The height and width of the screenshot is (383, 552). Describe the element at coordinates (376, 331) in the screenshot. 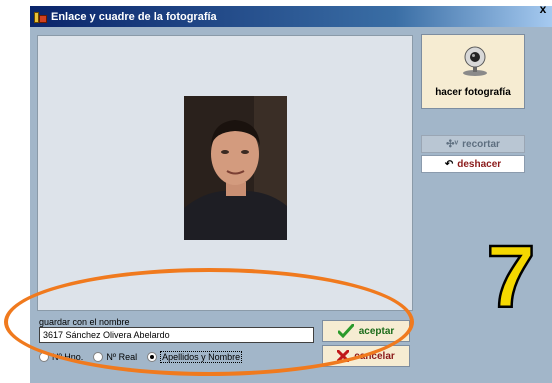

I see `accept-label: aceptar` at that location.